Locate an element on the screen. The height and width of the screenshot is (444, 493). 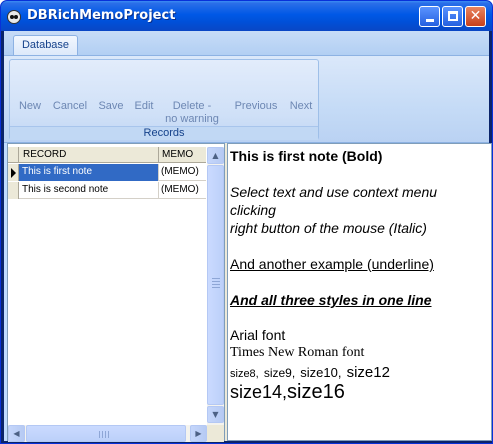
chevron-down-icon: ▼ is located at coordinates (215, 414).